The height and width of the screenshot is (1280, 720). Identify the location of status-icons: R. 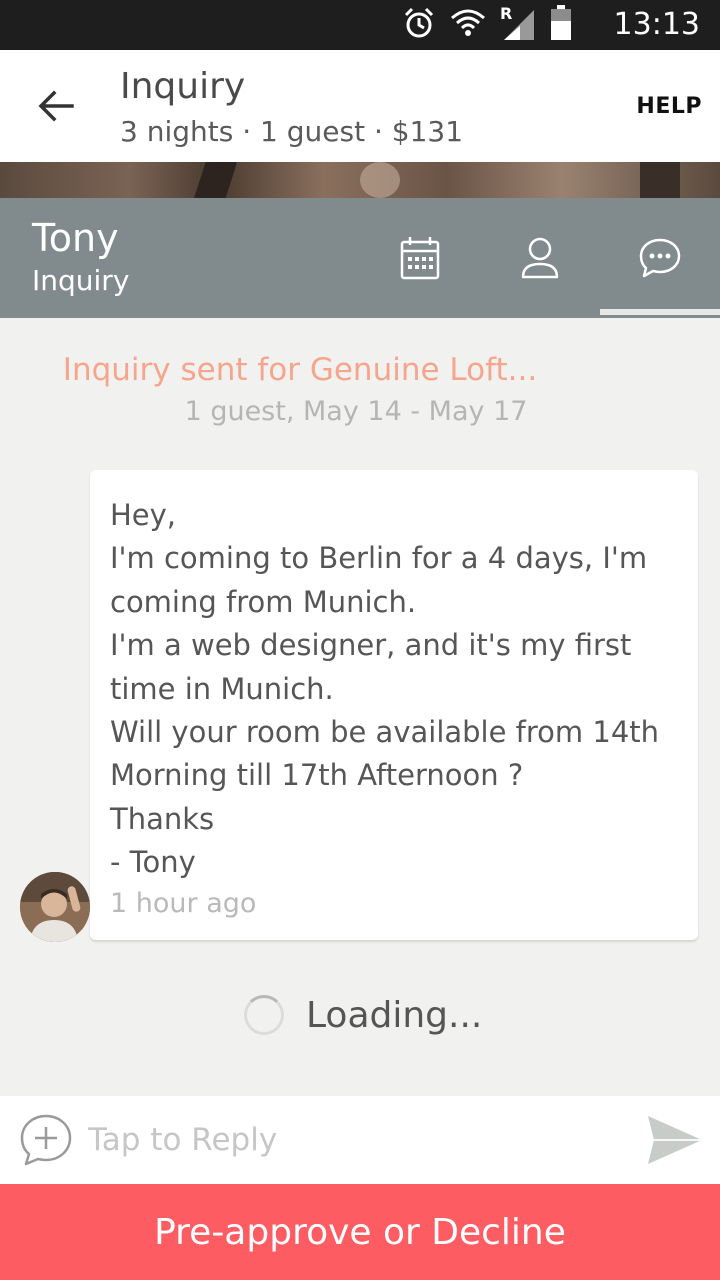
(487, 24).